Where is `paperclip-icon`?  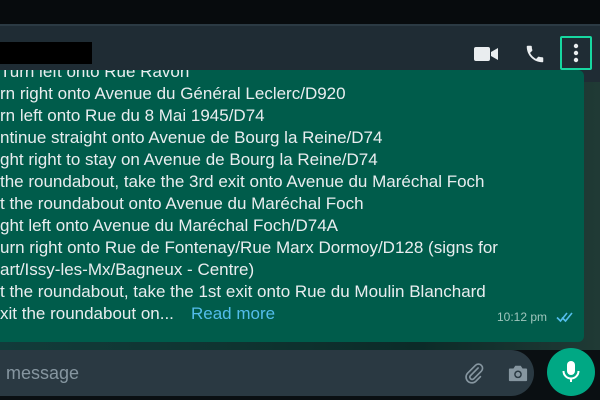 paperclip-icon is located at coordinates (474, 373).